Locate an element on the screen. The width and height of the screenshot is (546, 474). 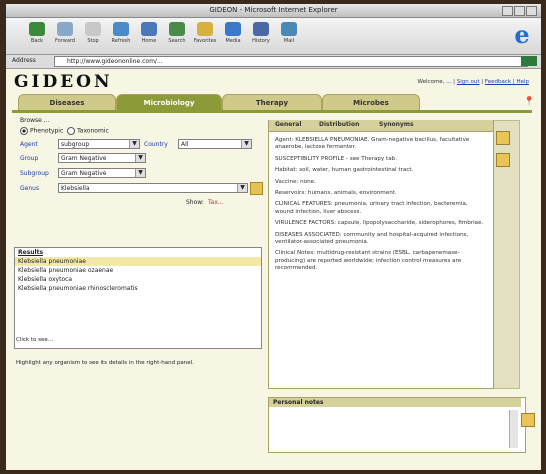
list-item: Klebsiella pneumoniae is located at coordinates (138, 261).